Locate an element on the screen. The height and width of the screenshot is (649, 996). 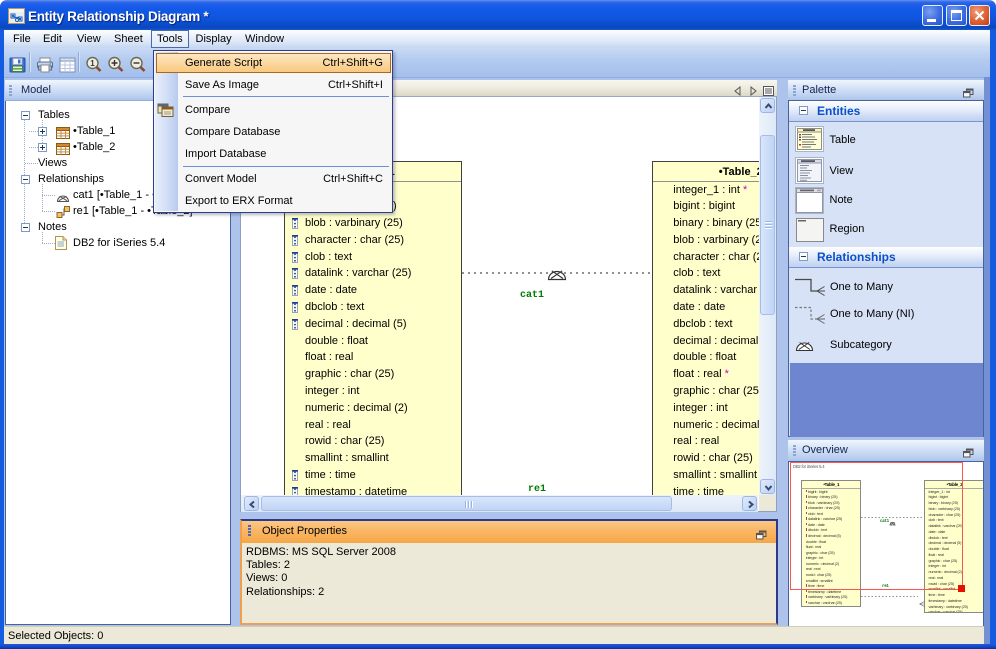
svg-text: 1 is located at coordinates (92, 63).